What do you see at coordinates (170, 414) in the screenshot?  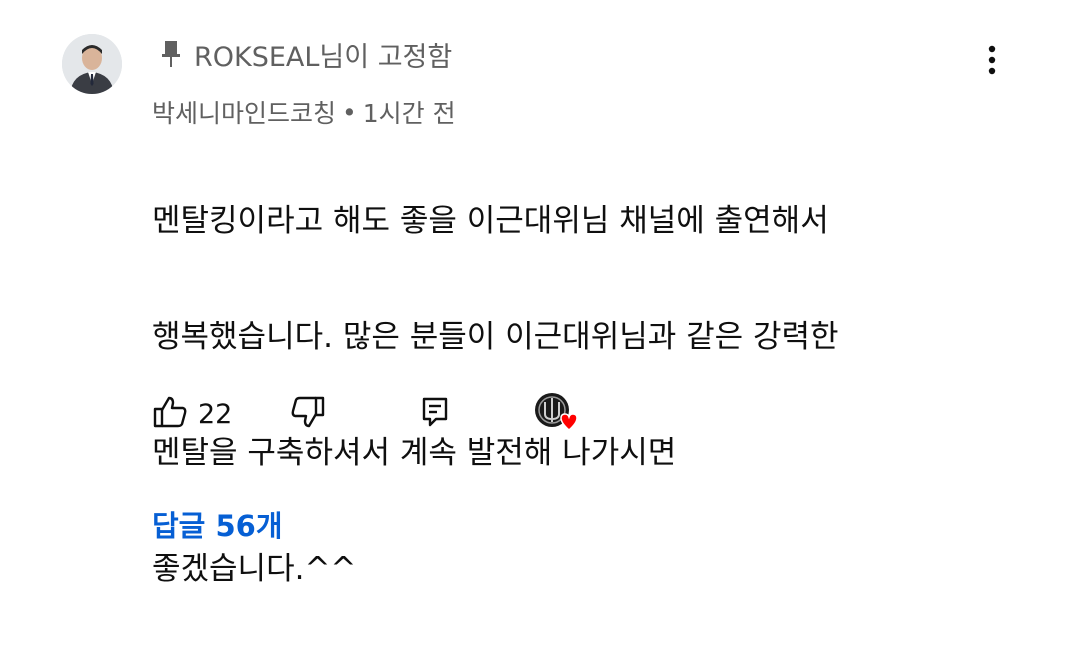 I see `thumbs-up-icon` at bounding box center [170, 414].